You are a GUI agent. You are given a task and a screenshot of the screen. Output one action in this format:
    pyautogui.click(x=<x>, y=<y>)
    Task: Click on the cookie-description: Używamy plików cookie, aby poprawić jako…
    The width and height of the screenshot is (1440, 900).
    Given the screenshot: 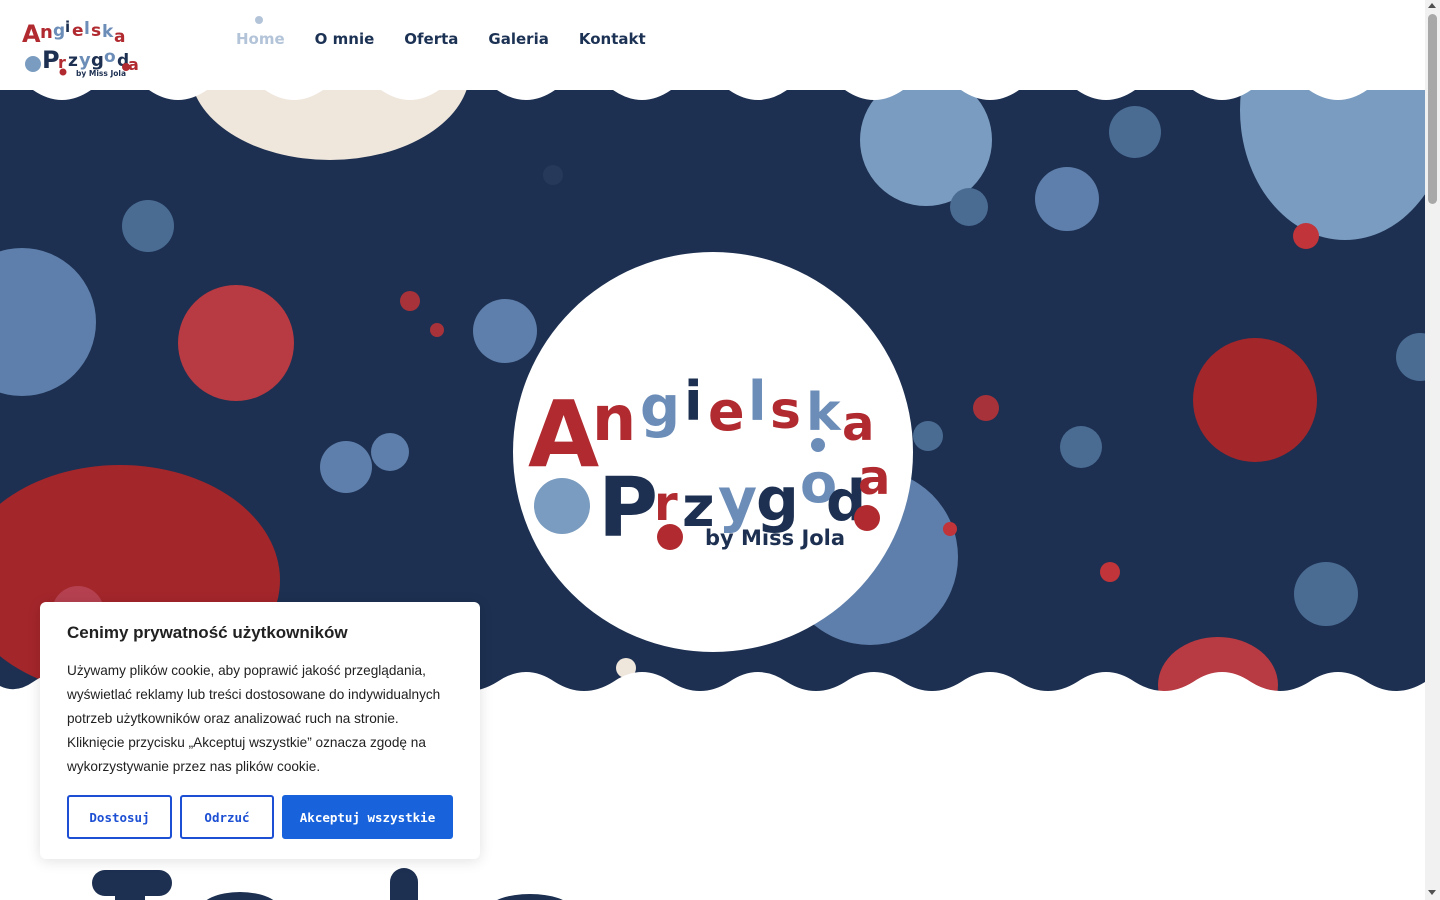 What is the action you would take?
    pyautogui.click(x=254, y=718)
    